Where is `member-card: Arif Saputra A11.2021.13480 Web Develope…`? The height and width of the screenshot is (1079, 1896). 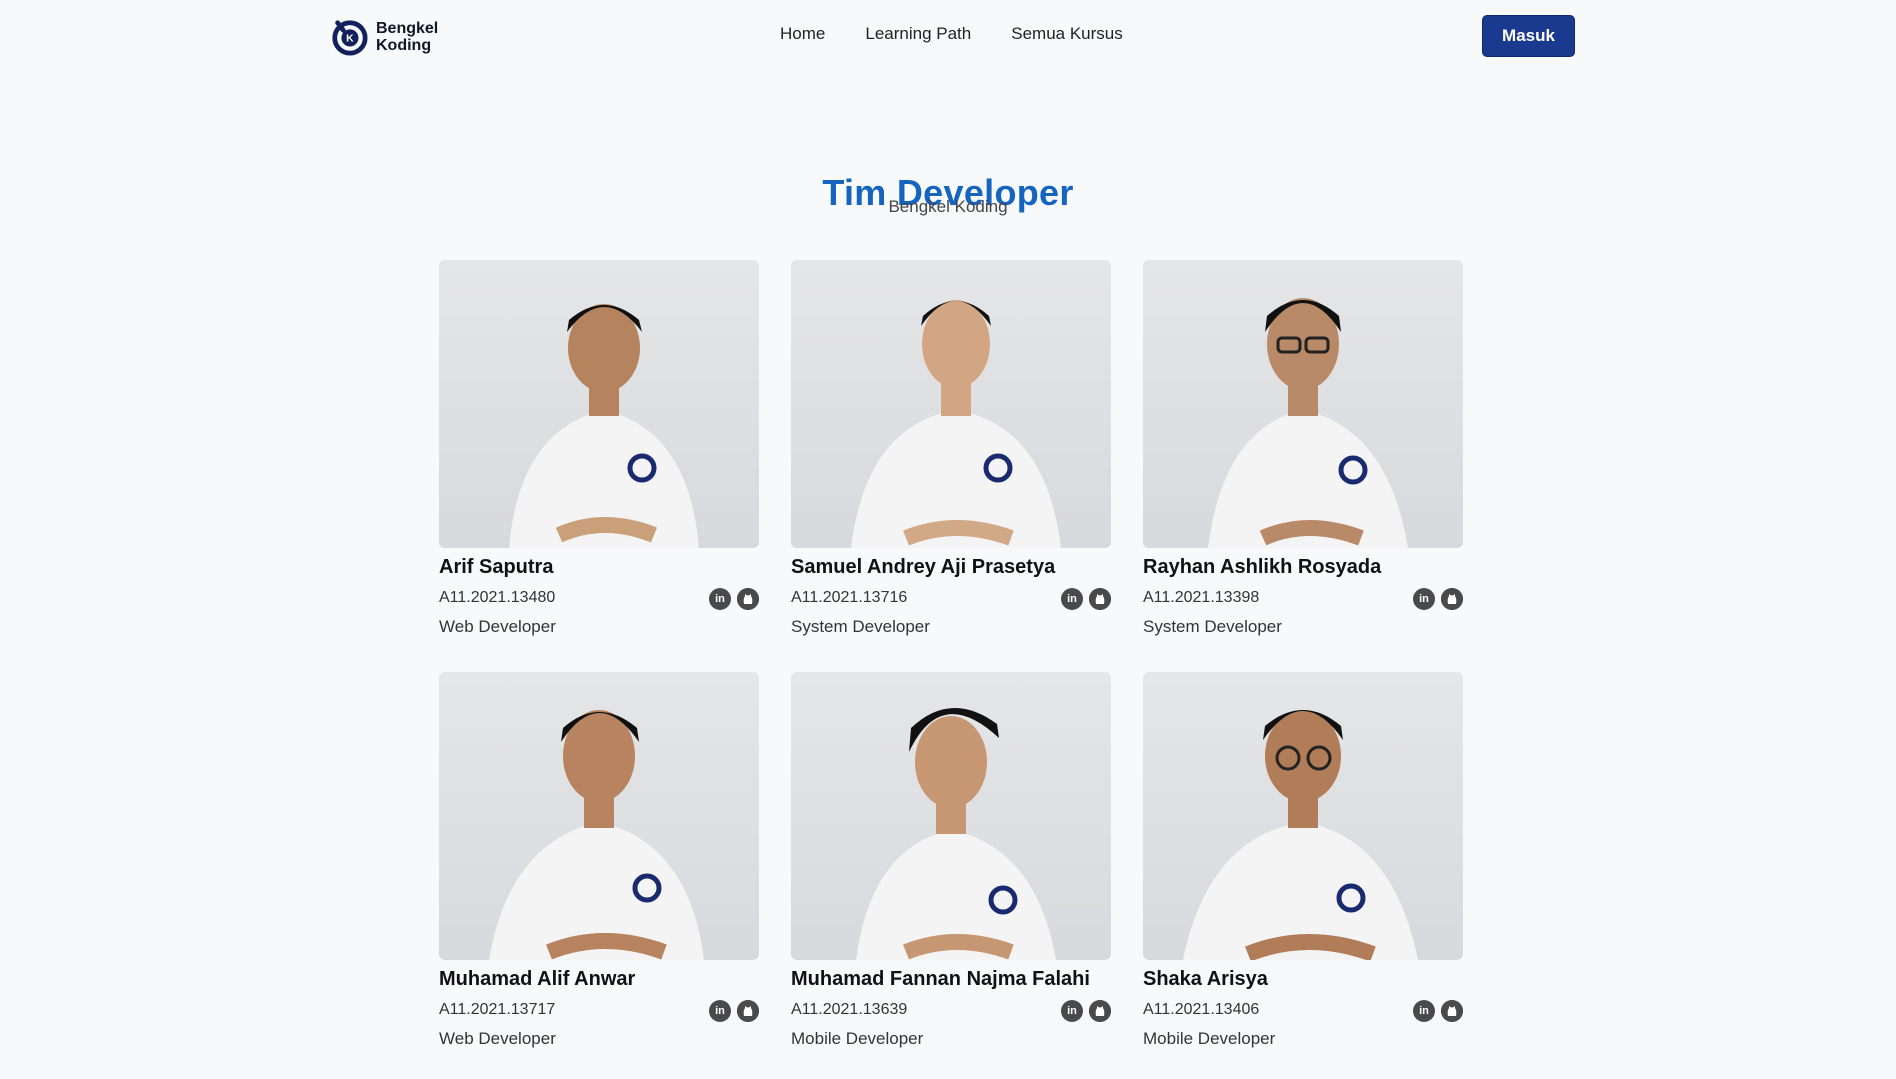 member-card: Arif Saputra A11.2021.13480 Web Develope… is located at coordinates (599, 453).